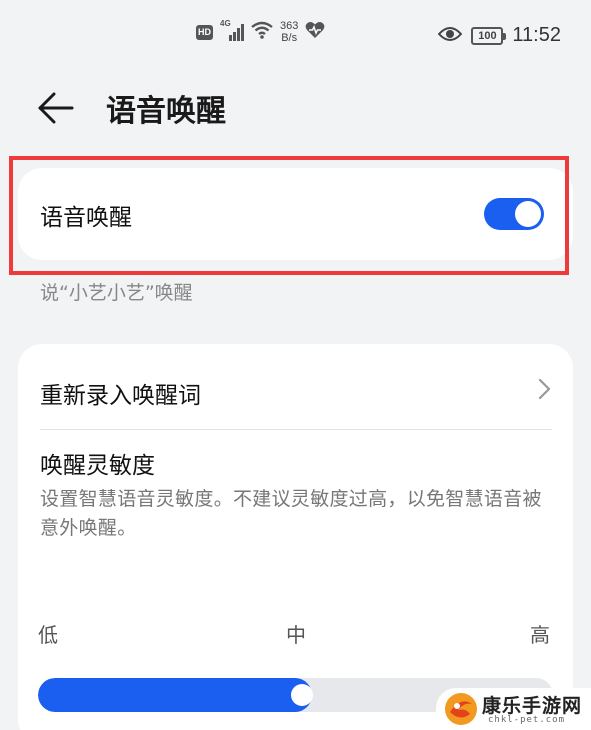 The image size is (591, 730). I want to click on level-mid-label: 中, so click(296, 635).